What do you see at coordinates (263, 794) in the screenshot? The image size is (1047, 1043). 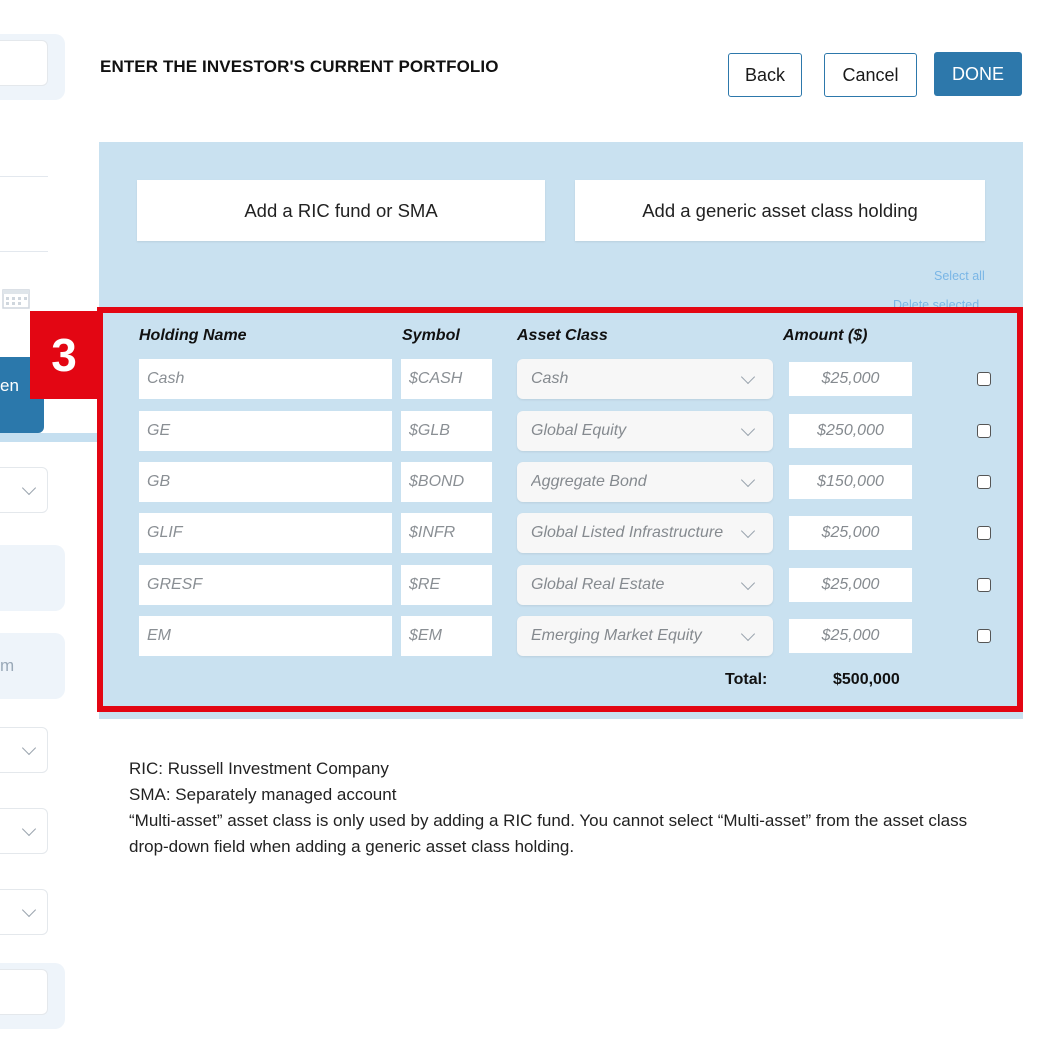 I see `footnote-sma: SMA: Separately managed account` at bounding box center [263, 794].